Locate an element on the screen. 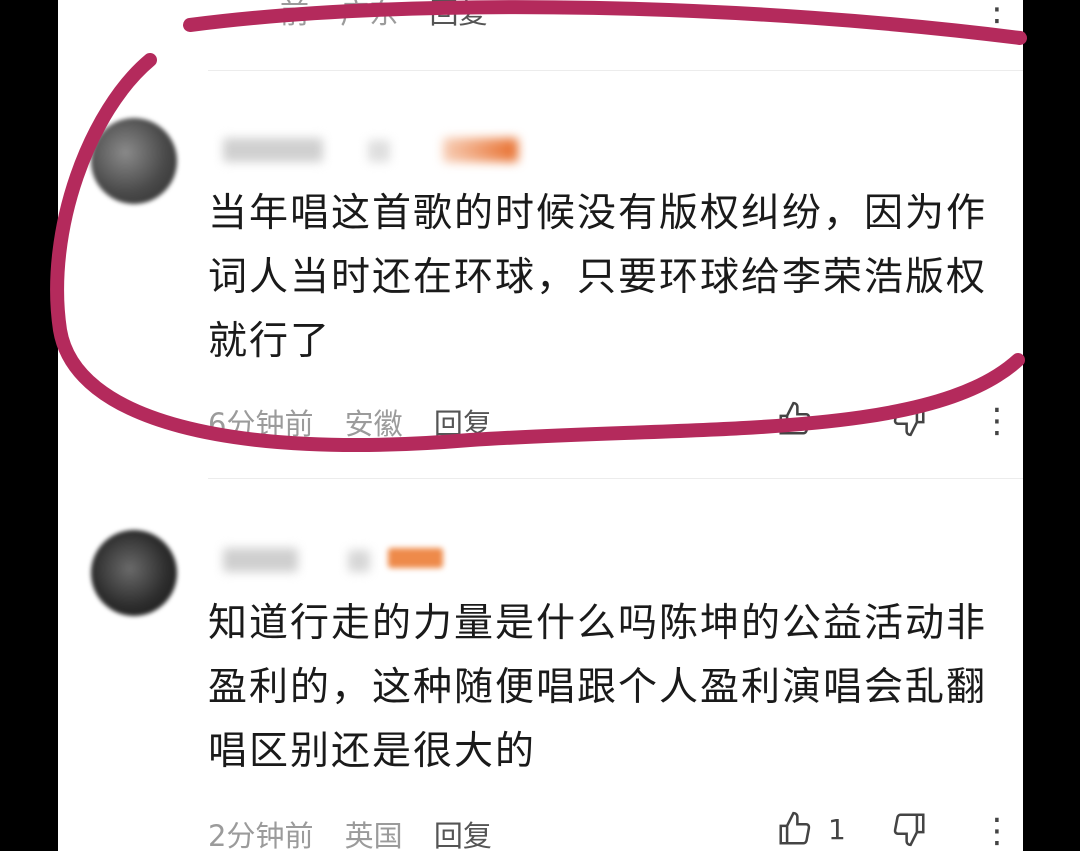  comment-1-line: 就行了 is located at coordinates (270, 341).